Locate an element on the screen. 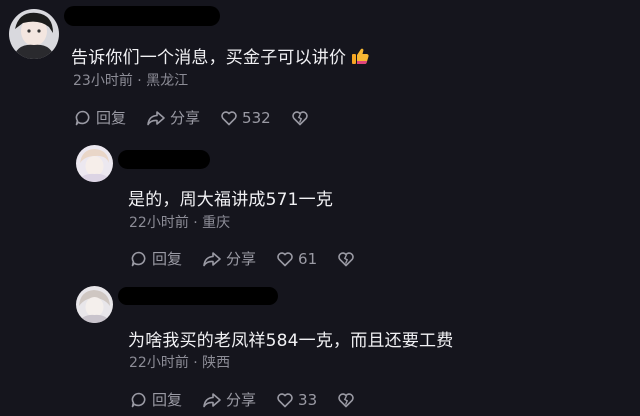 The width and height of the screenshot is (640, 416). comment-text: 告诉你们一个消息，买金子可以讲价 is located at coordinates (220, 57).